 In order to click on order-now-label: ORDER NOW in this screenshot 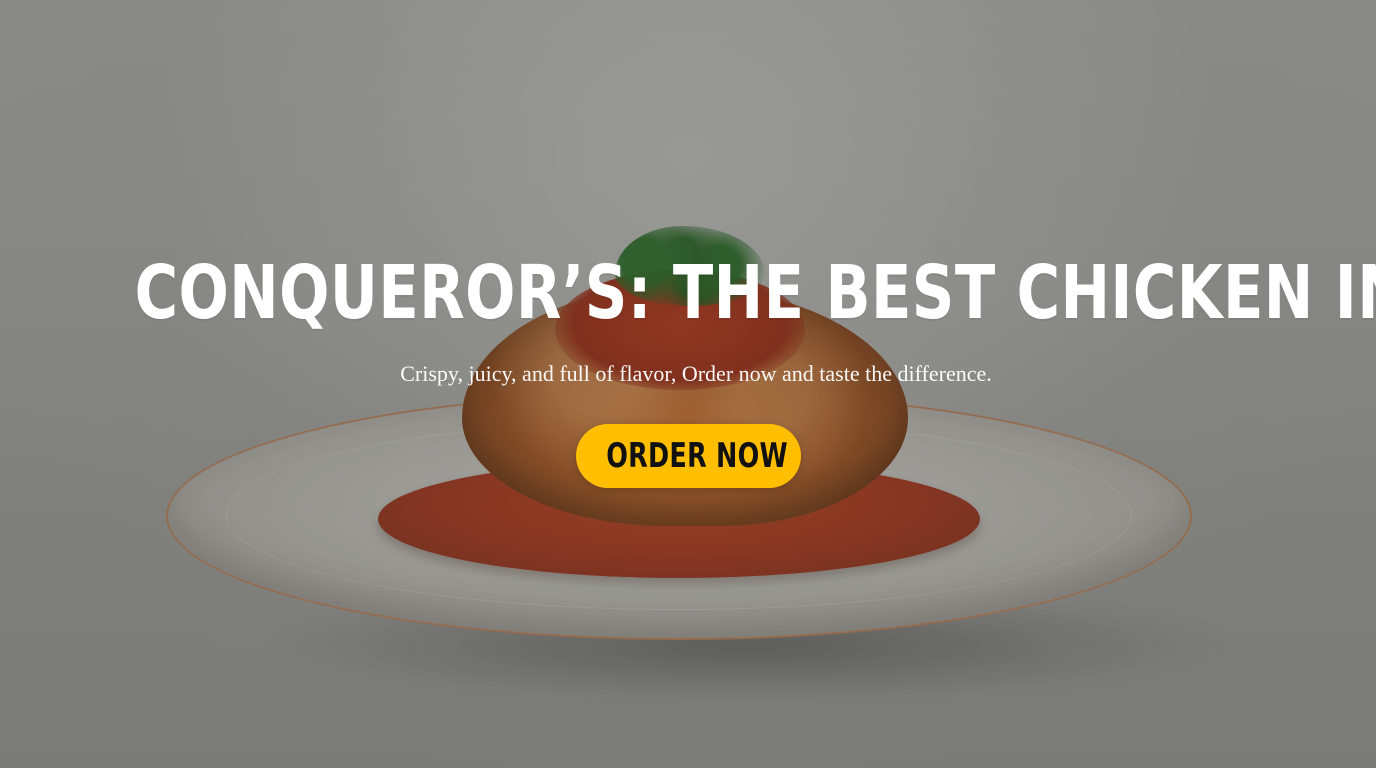, I will do `click(697, 456)`.